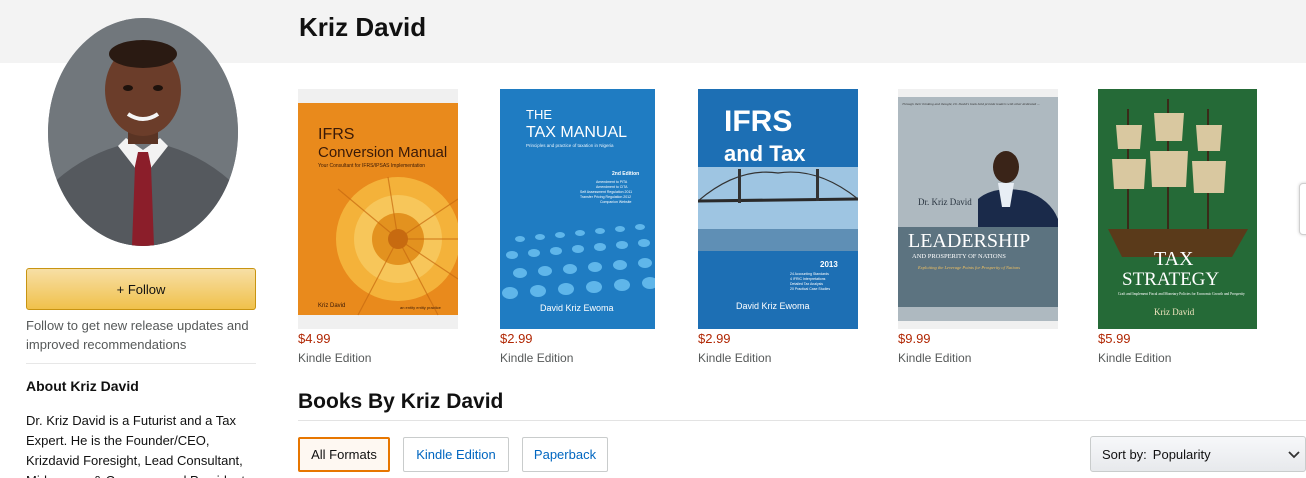 This screenshot has height=478, width=1306. What do you see at coordinates (576, 132) in the screenshot?
I see `cover-title-text: TAX MANUAL` at bounding box center [576, 132].